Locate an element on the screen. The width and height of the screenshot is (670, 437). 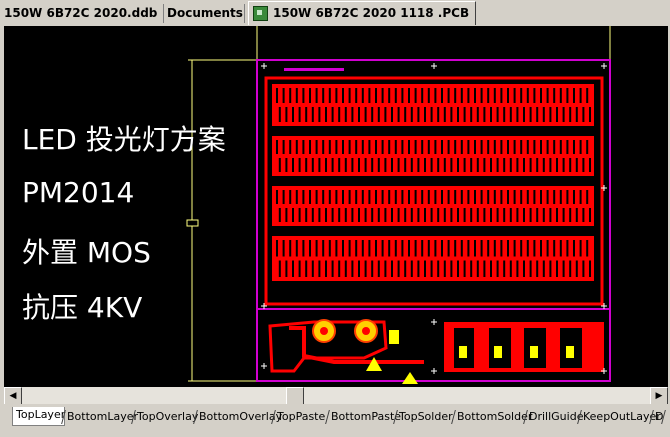
layer-tab-bottomsolder: BottomSolder is located at coordinates (493, 417).